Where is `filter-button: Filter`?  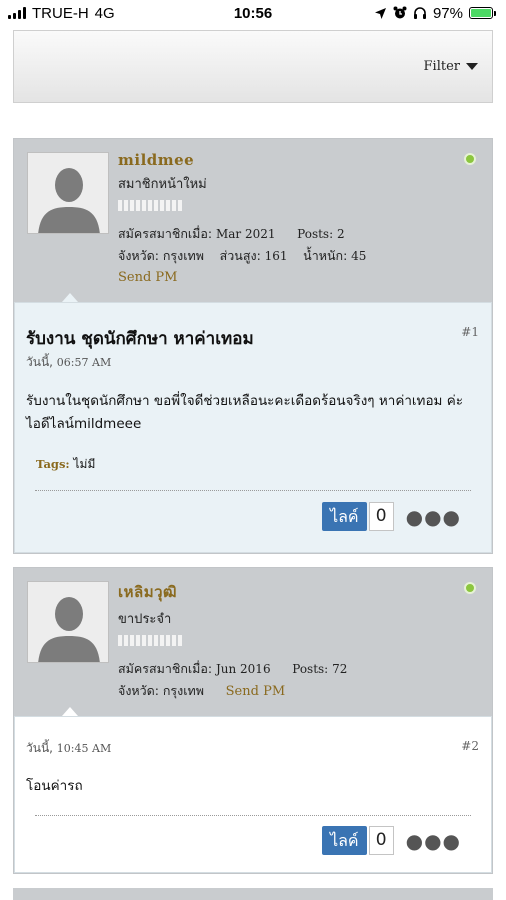 filter-button: Filter is located at coordinates (451, 66).